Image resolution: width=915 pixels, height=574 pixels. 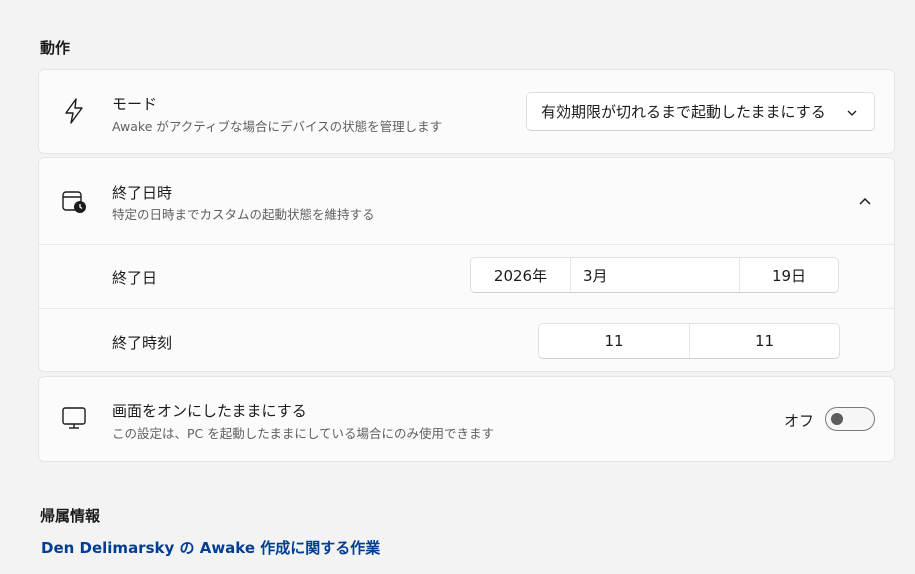 I want to click on keep-screen-on-title: 画面をオンにしたままにする, so click(x=209, y=411).